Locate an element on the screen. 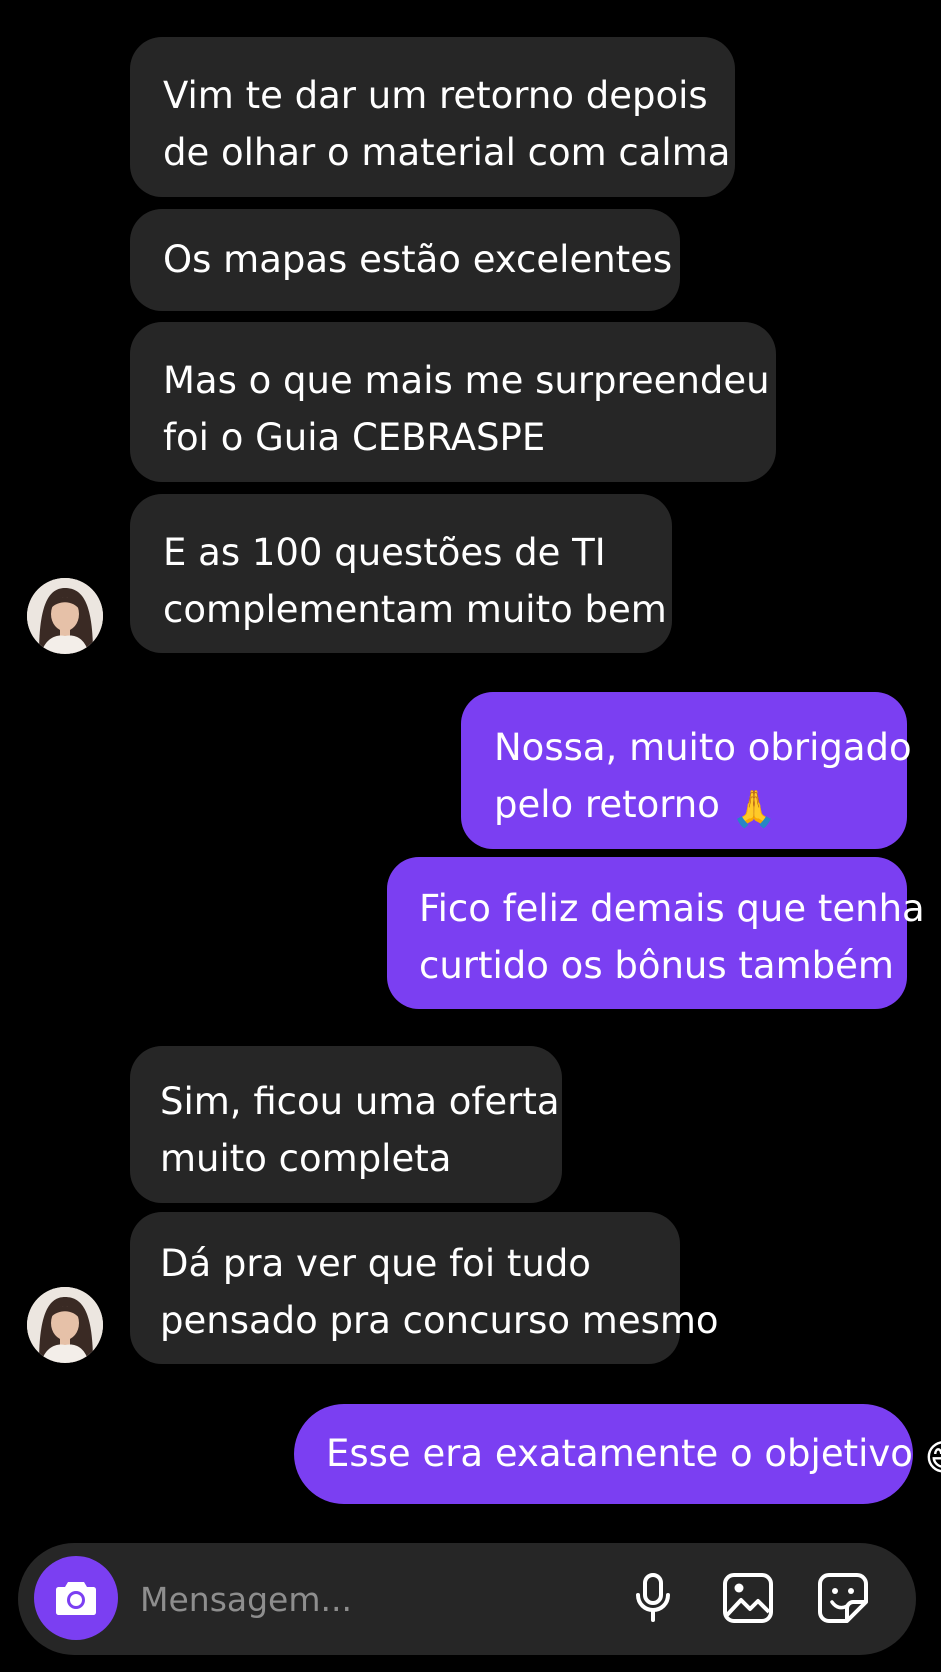 The height and width of the screenshot is (1672, 941). message-line: pensado pra concurso mesmo is located at coordinates (439, 1320).